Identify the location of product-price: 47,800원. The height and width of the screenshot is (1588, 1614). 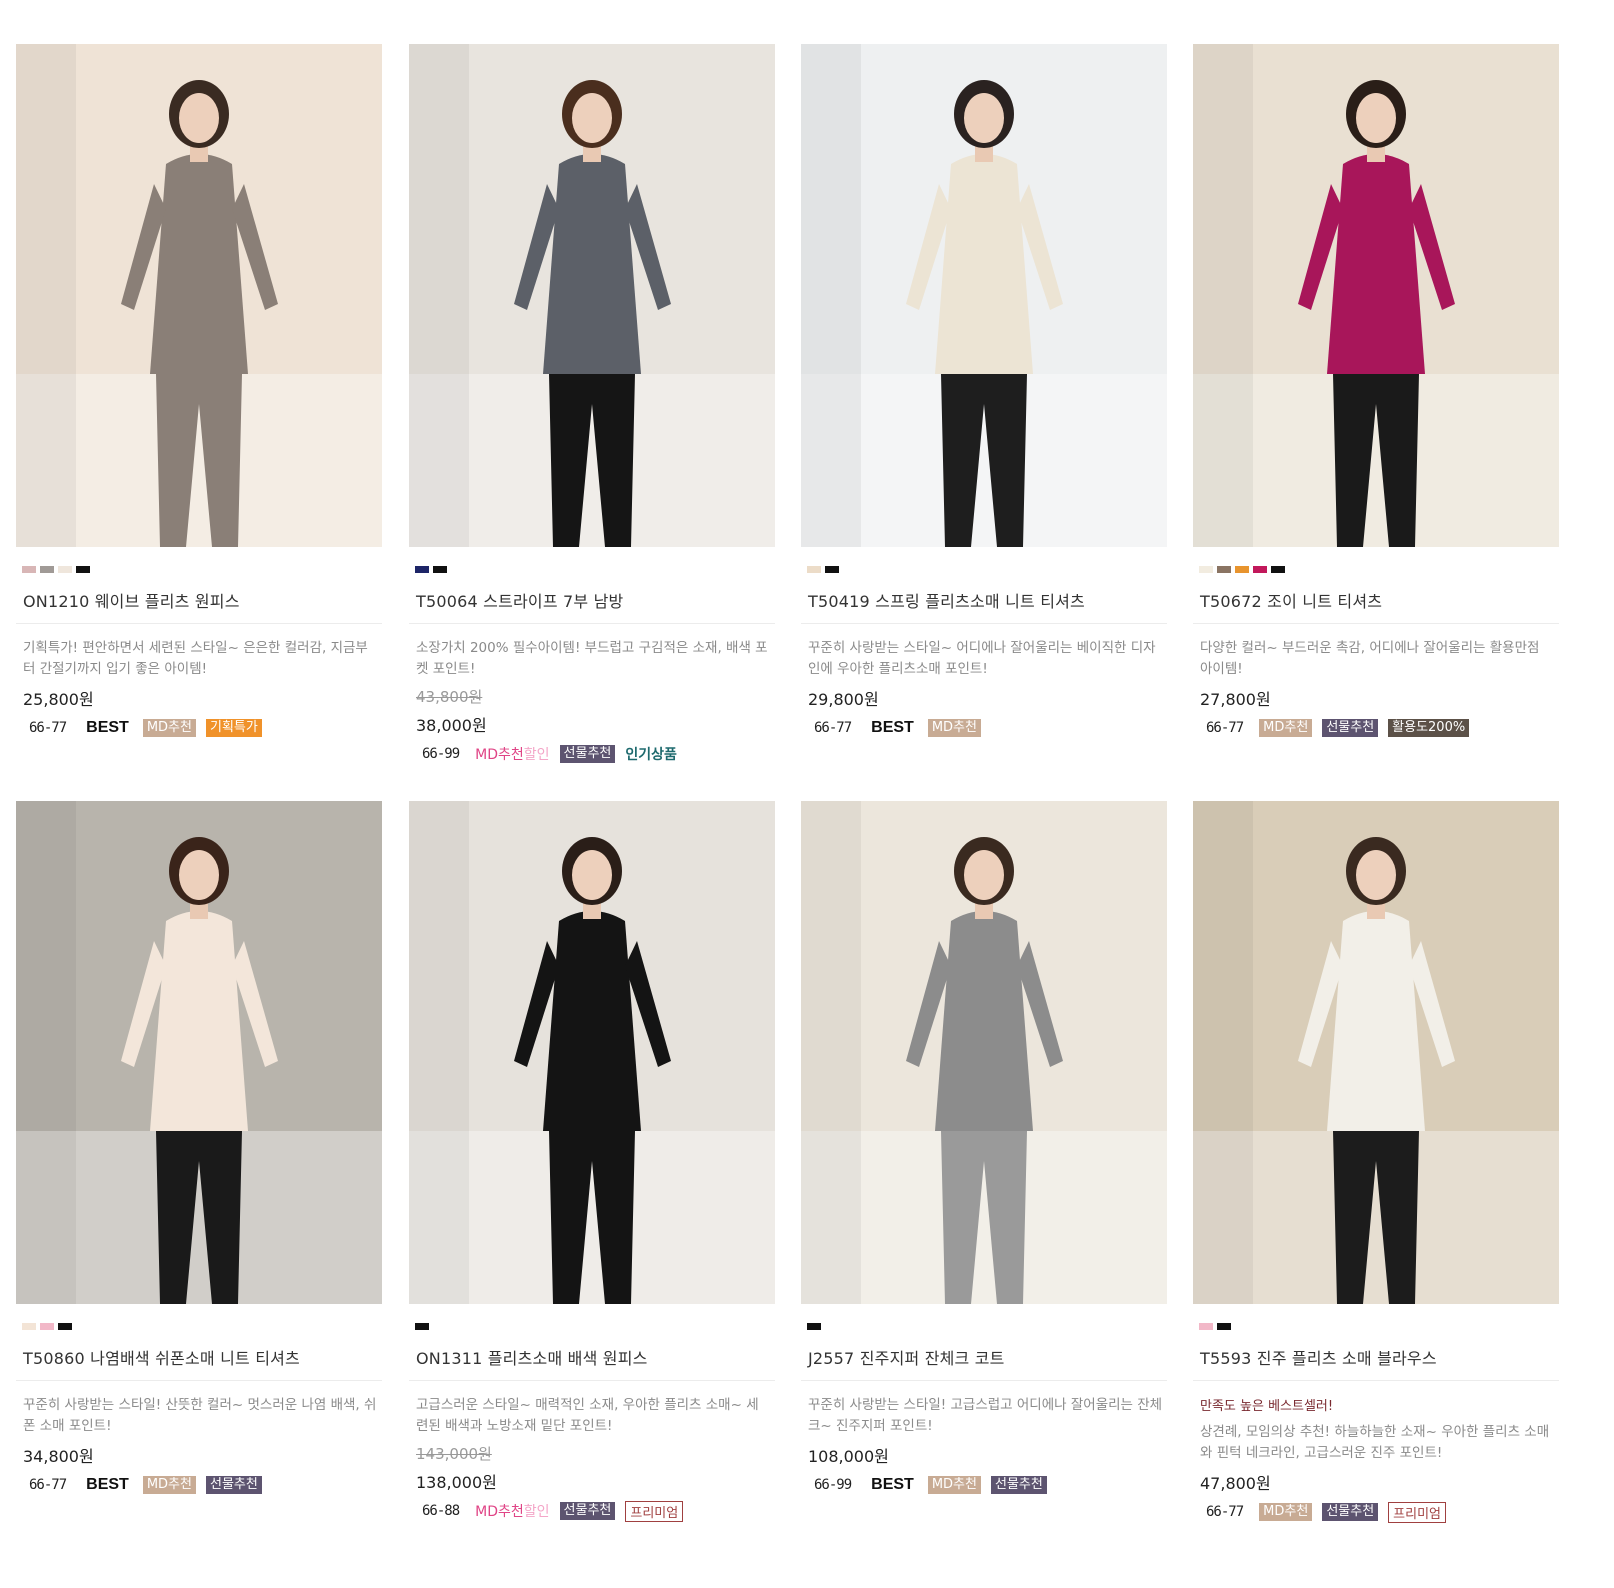
(1235, 1483).